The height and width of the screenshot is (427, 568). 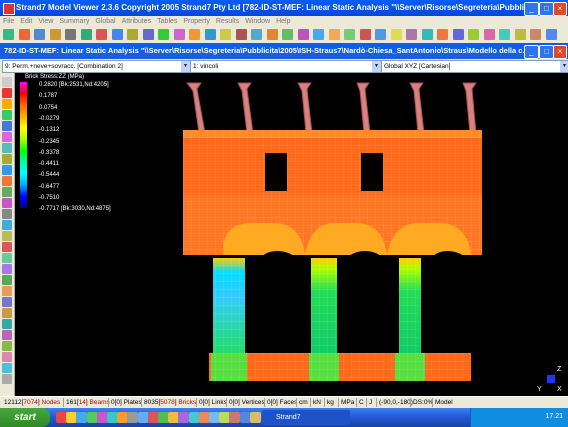 What do you see at coordinates (306, 417) in the screenshot?
I see `taskbar-item-strand7: Strand7` at bounding box center [306, 417].